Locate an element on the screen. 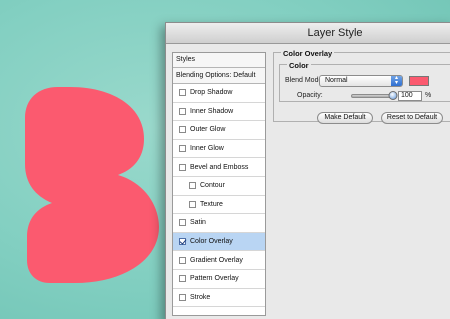  style-item-label: Satin is located at coordinates (198, 223).